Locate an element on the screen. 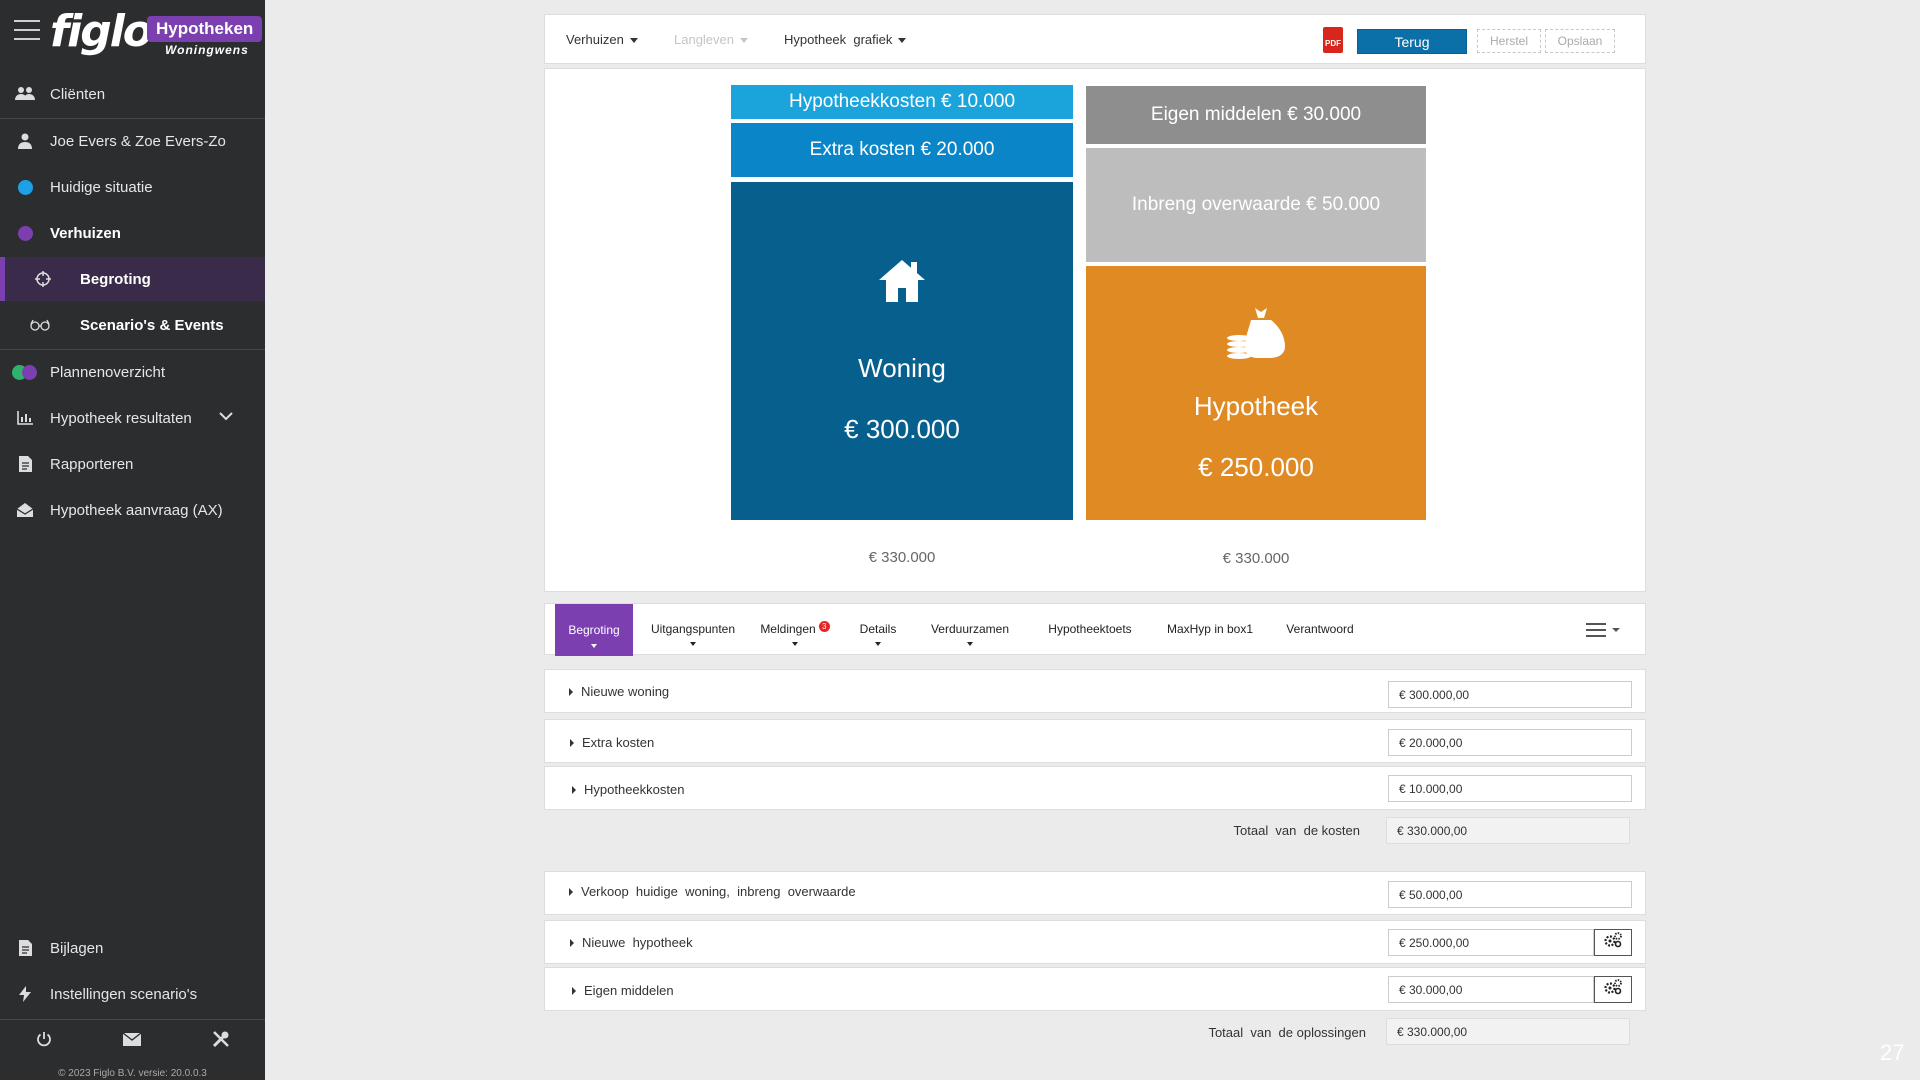 This screenshot has height=1080, width=1920. sidebar-item-bijlagen: Bijlagen is located at coordinates (132, 948).